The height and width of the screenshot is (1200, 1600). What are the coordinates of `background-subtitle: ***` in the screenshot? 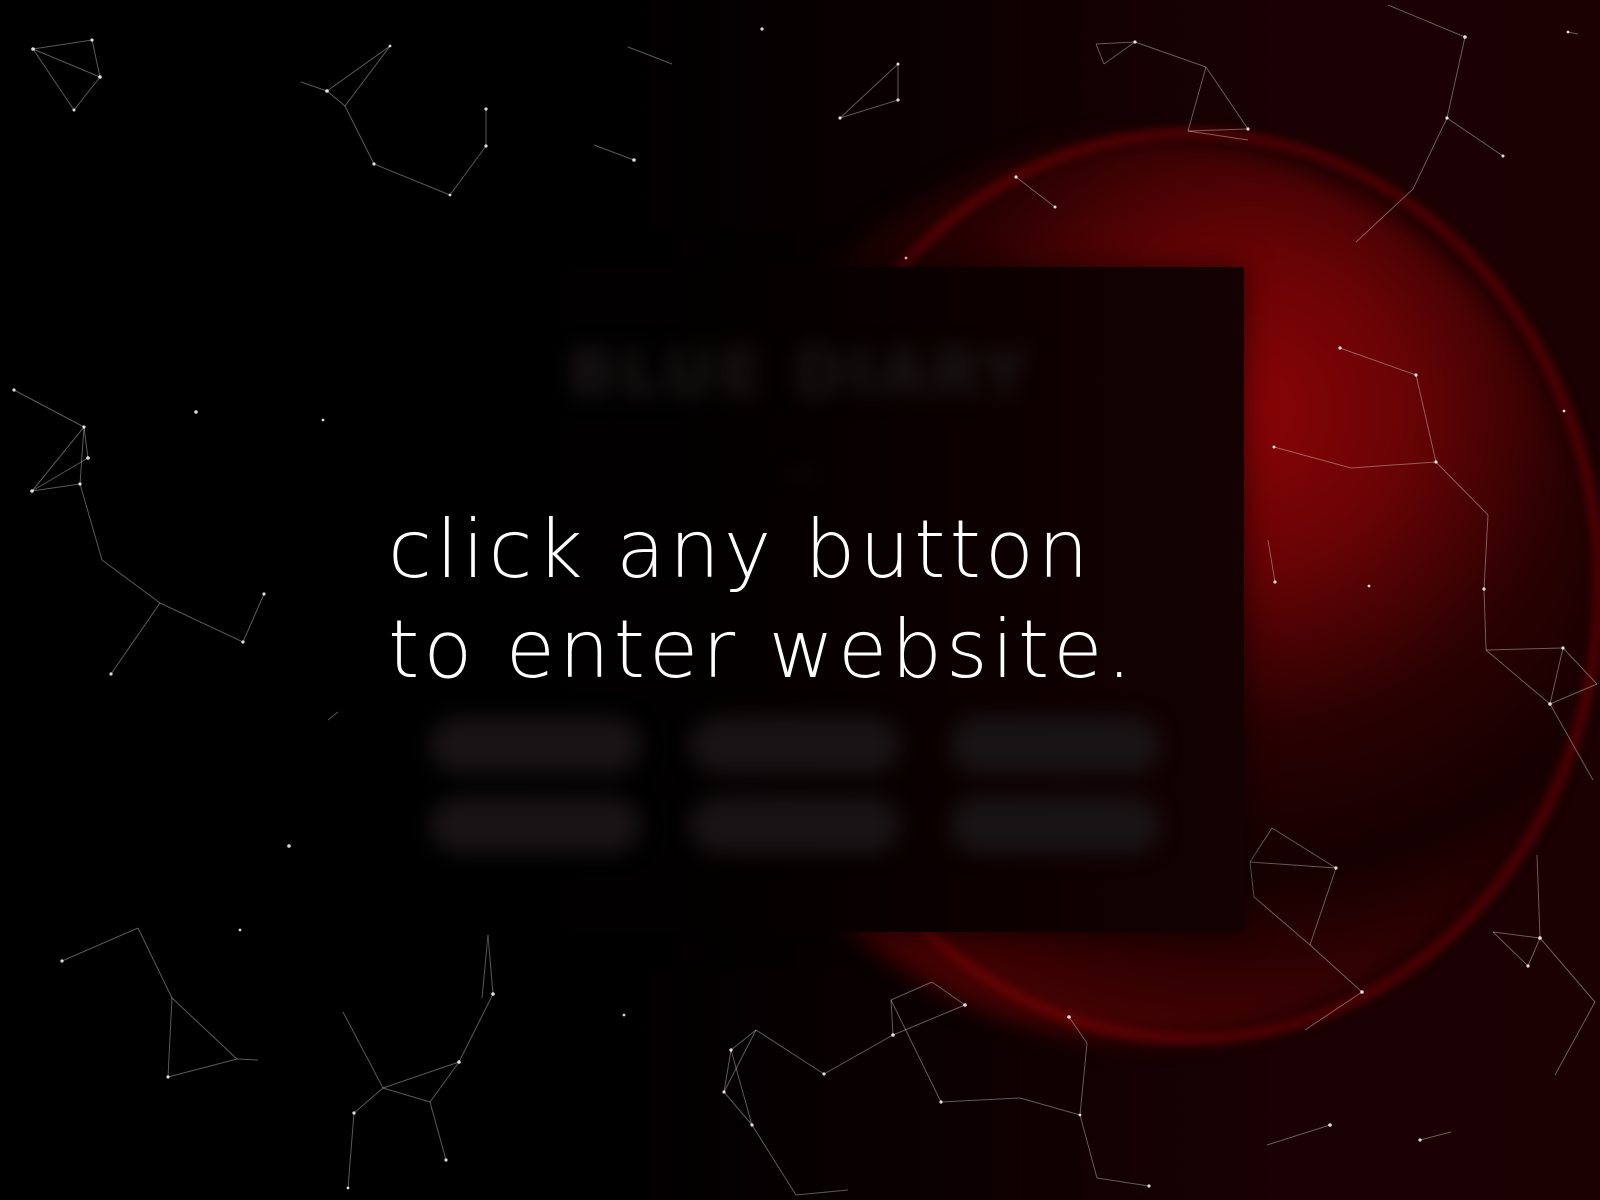 It's located at (800, 479).